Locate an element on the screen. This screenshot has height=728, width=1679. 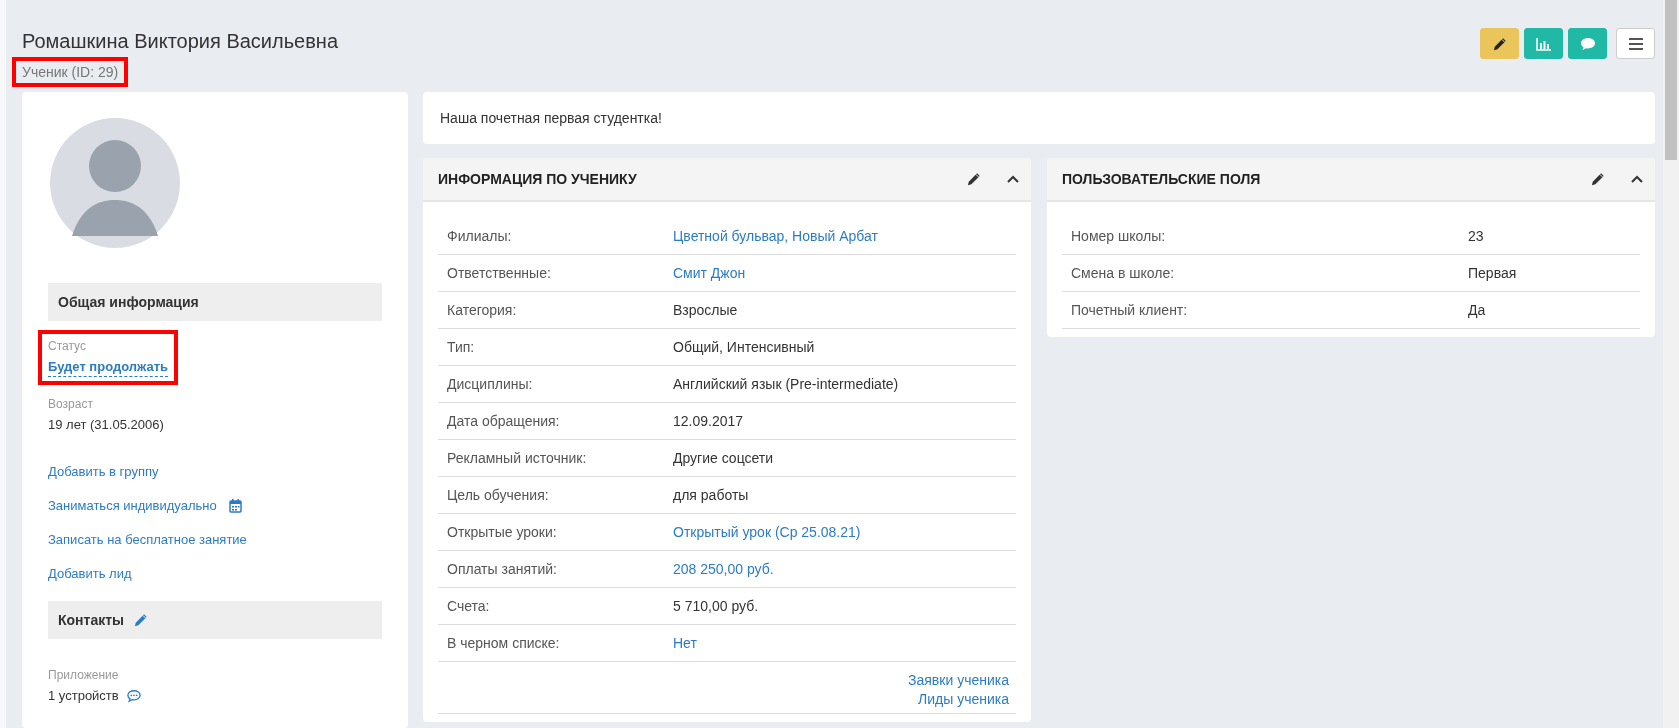
bar-chart-icon is located at coordinates (1543, 43).